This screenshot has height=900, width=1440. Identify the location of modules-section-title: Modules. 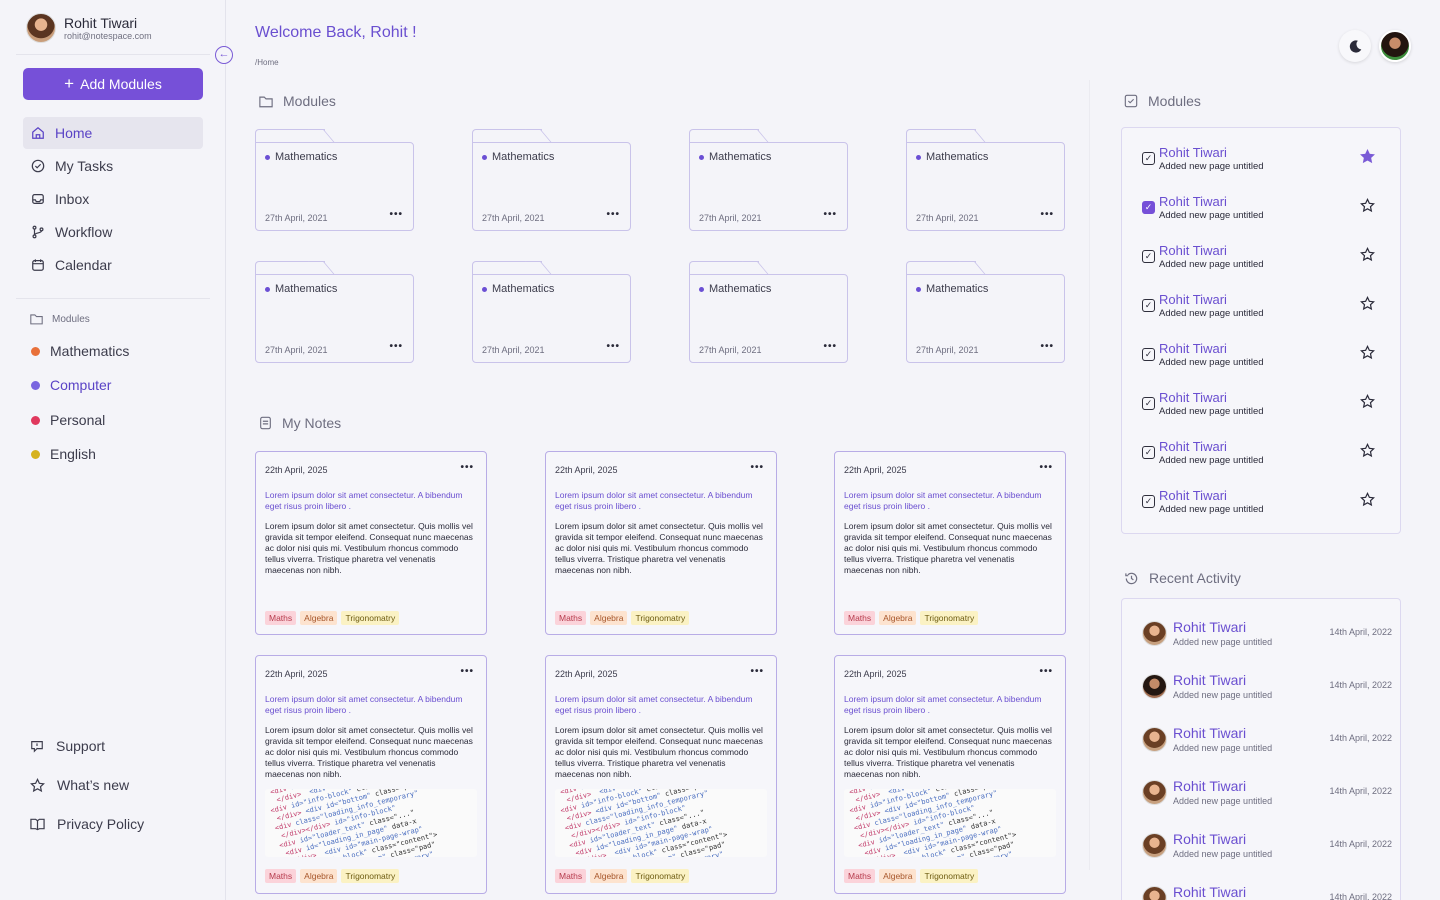
(297, 101).